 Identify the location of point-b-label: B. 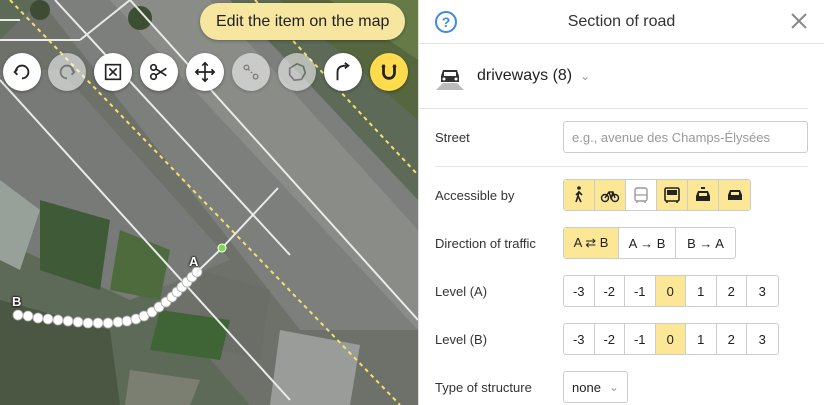
(17, 301).